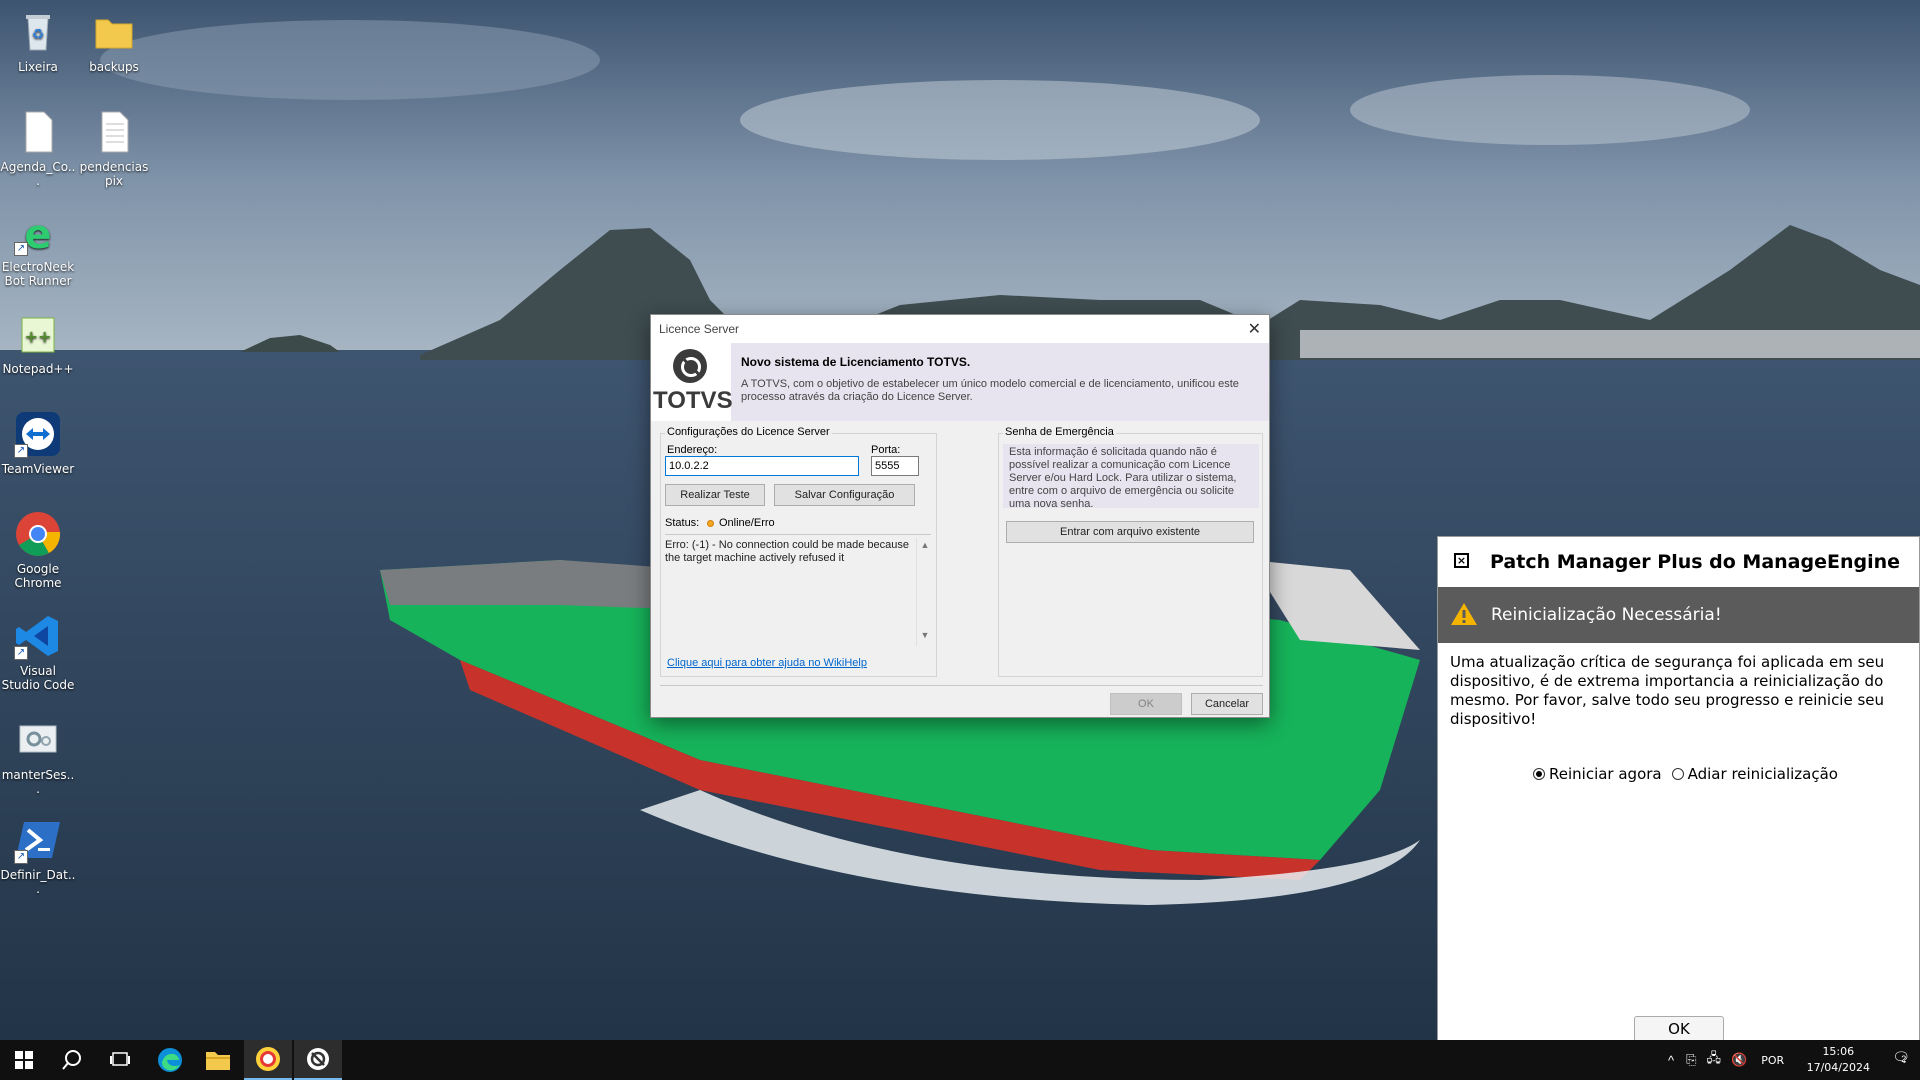 The width and height of the screenshot is (1920, 1080). I want to click on desktop-icon-label: Notepad++, so click(38, 369).